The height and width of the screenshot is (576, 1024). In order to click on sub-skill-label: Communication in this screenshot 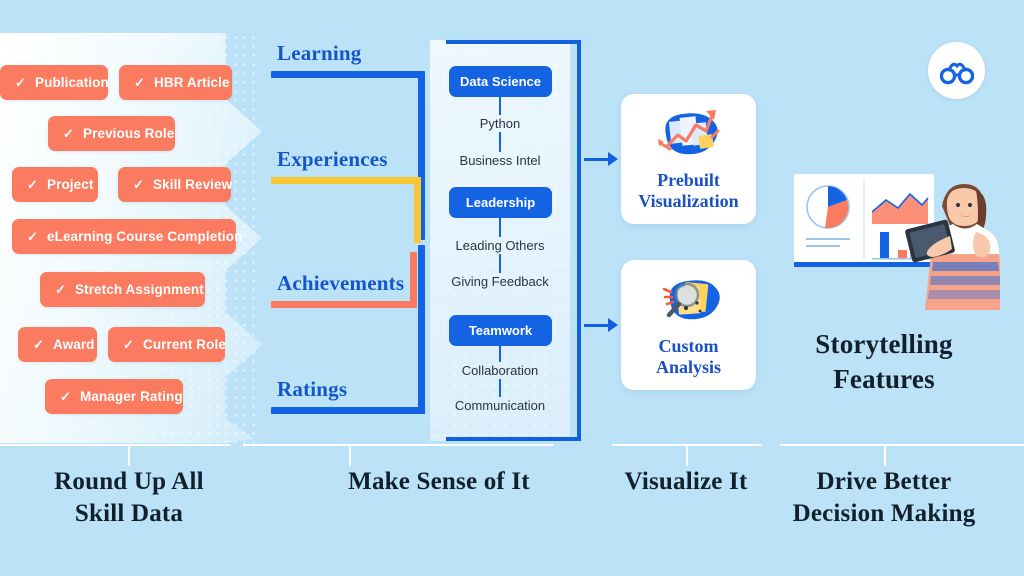, I will do `click(500, 405)`.